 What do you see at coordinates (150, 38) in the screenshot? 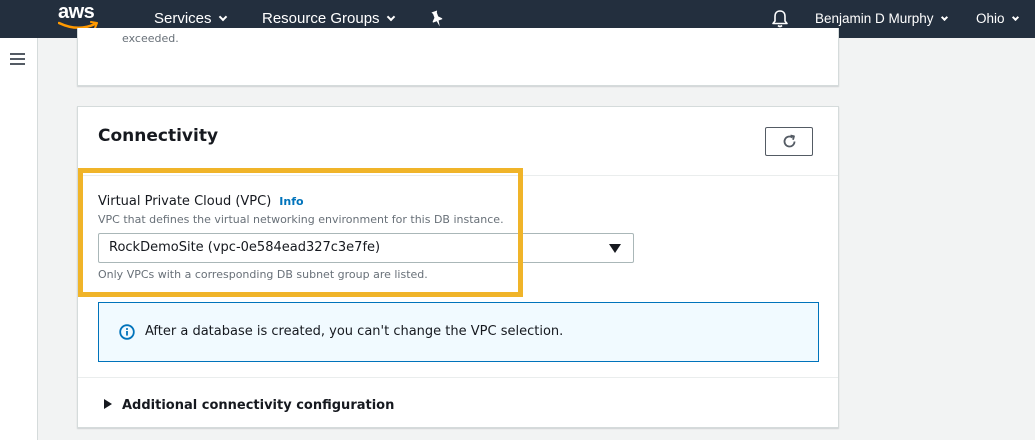
I see `previous-panel-text: exceeded.` at bounding box center [150, 38].